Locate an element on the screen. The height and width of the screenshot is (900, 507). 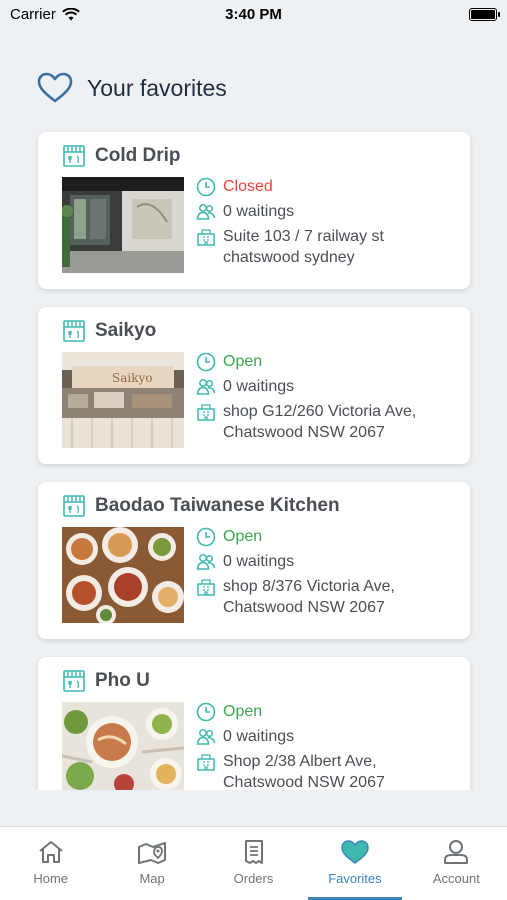
card-title: Pho U is located at coordinates (106, 681).